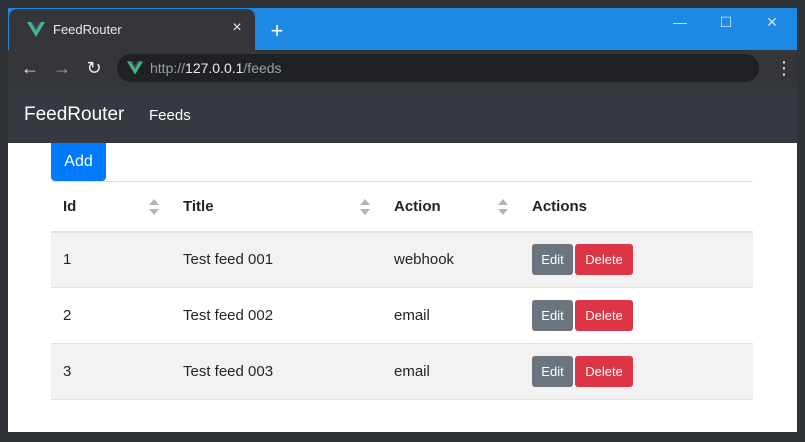  What do you see at coordinates (78, 162) in the screenshot?
I see `add-button: Add` at bounding box center [78, 162].